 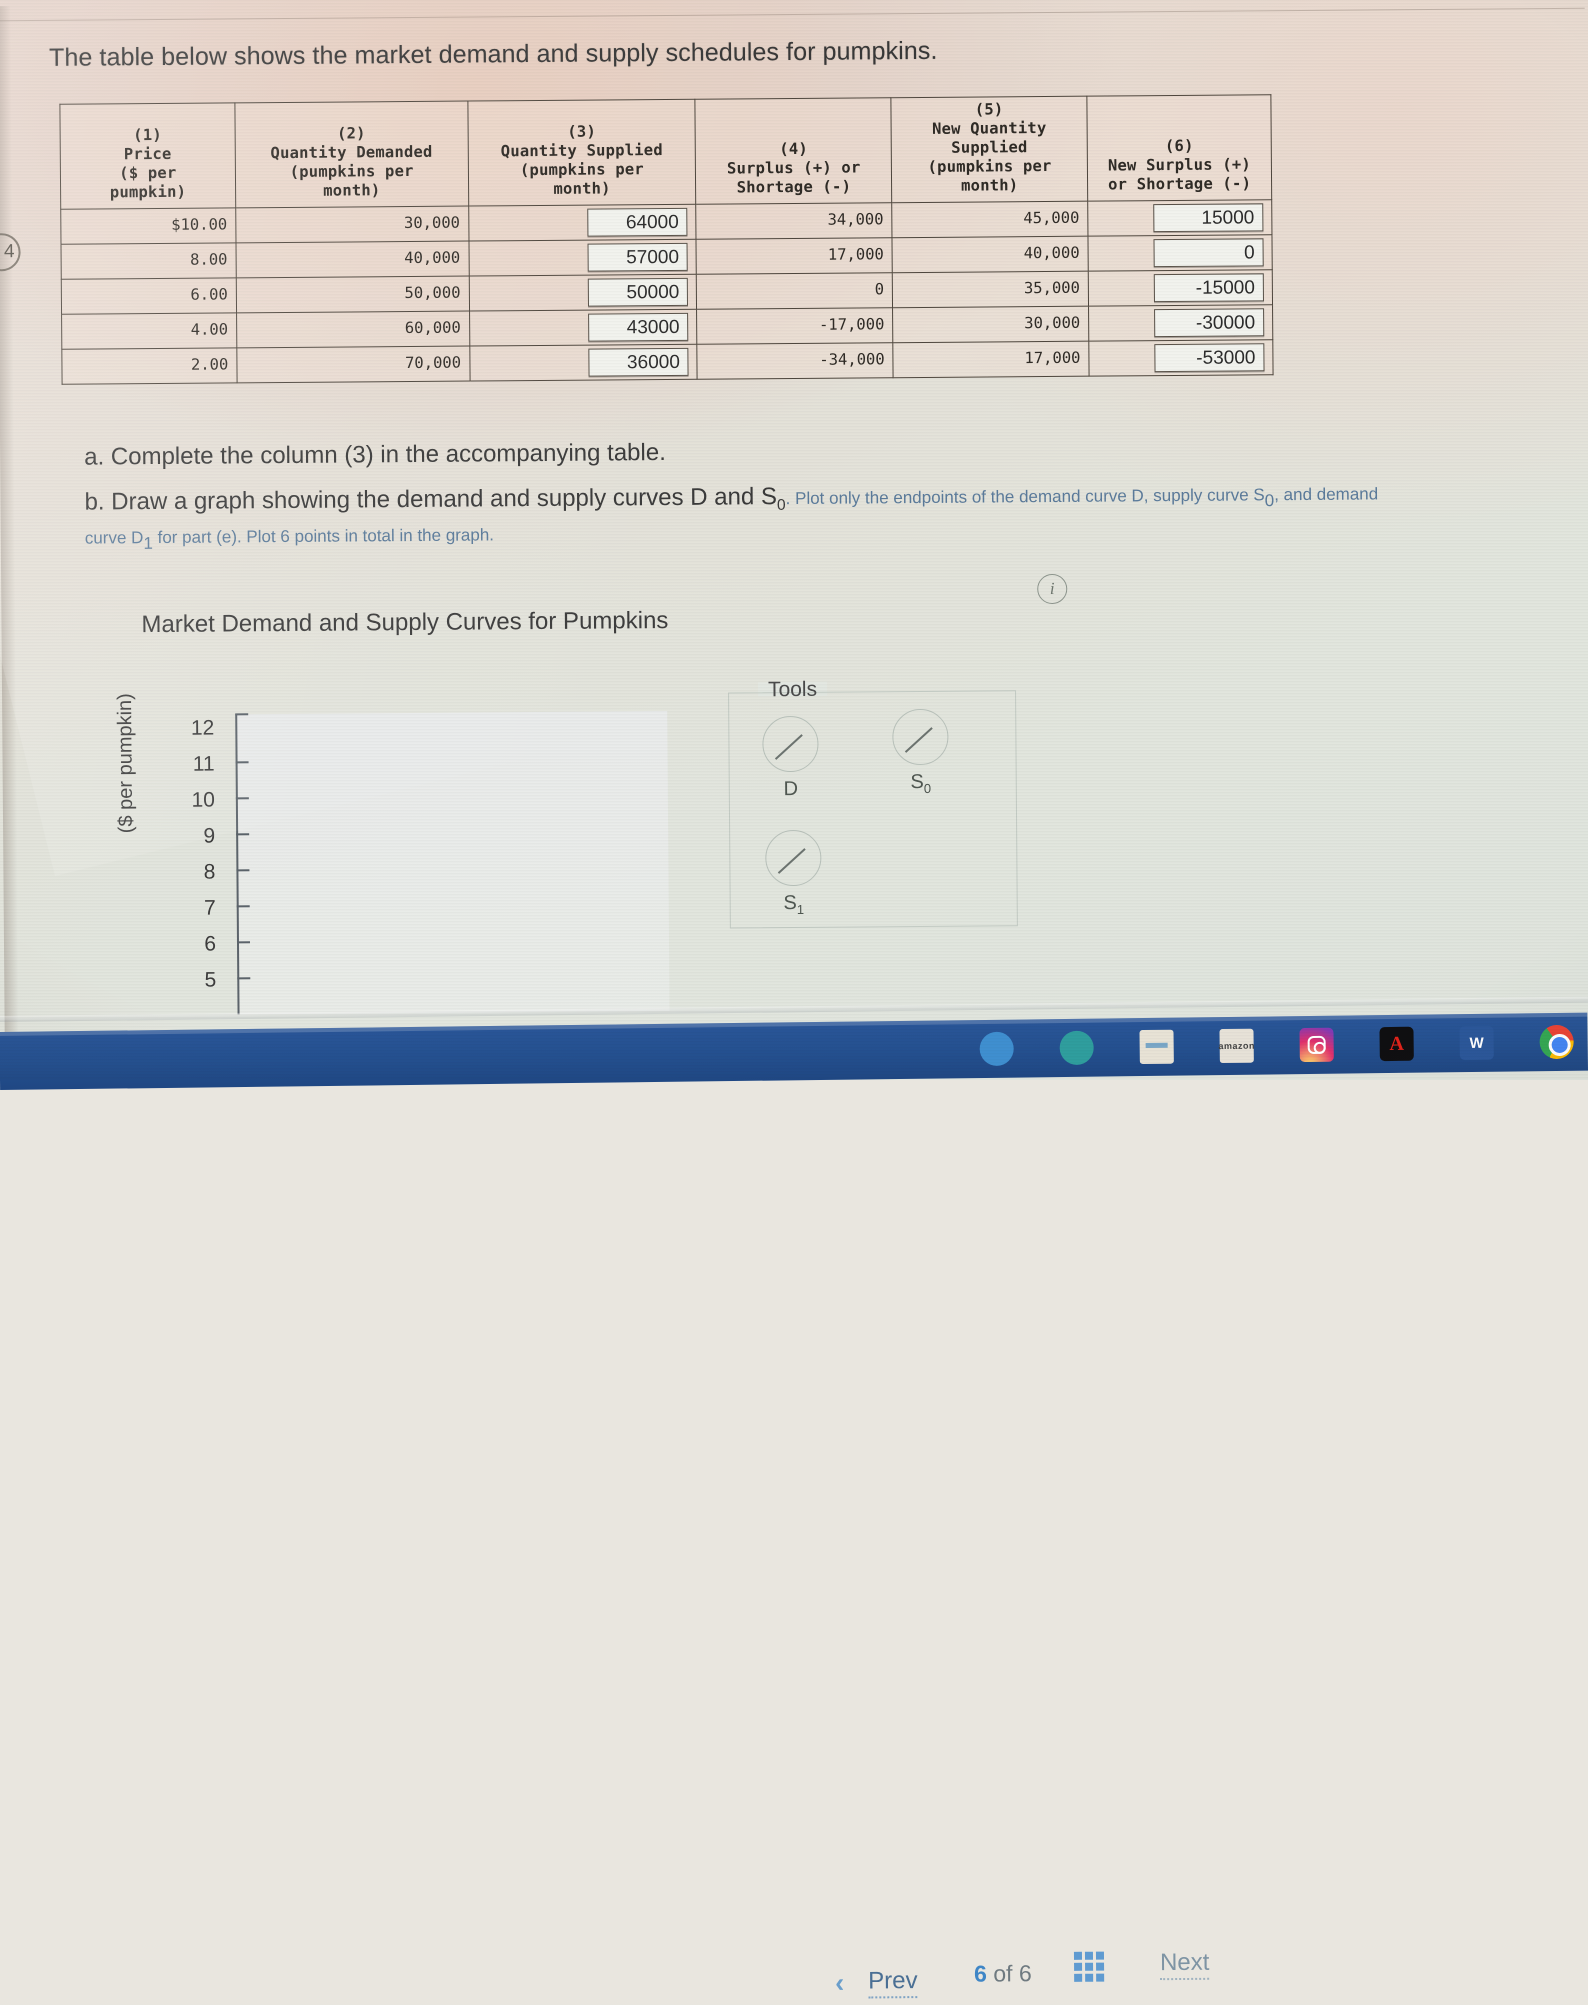 I want to click on cell-new-surplus-input: 0, so click(x=1180, y=252).